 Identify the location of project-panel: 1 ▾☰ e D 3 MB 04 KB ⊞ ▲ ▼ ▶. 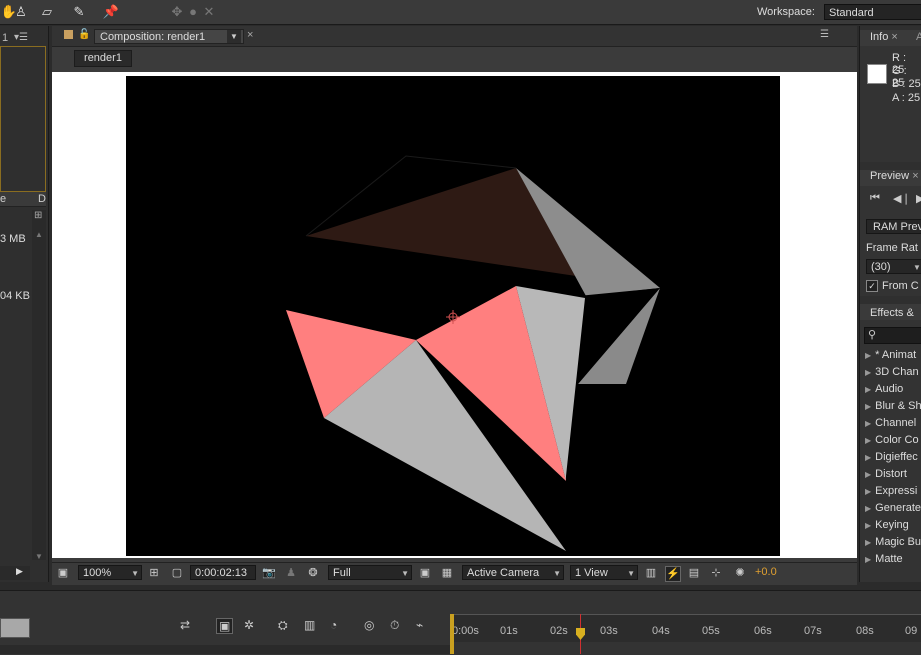
(24, 304).